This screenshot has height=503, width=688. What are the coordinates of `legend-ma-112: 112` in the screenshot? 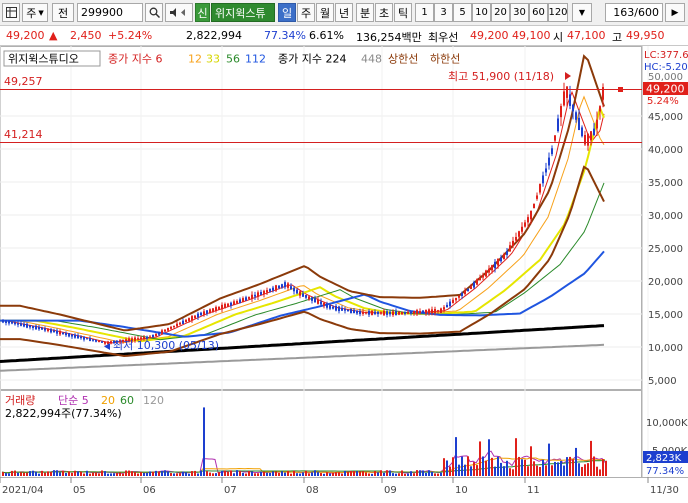 It's located at (255, 59).